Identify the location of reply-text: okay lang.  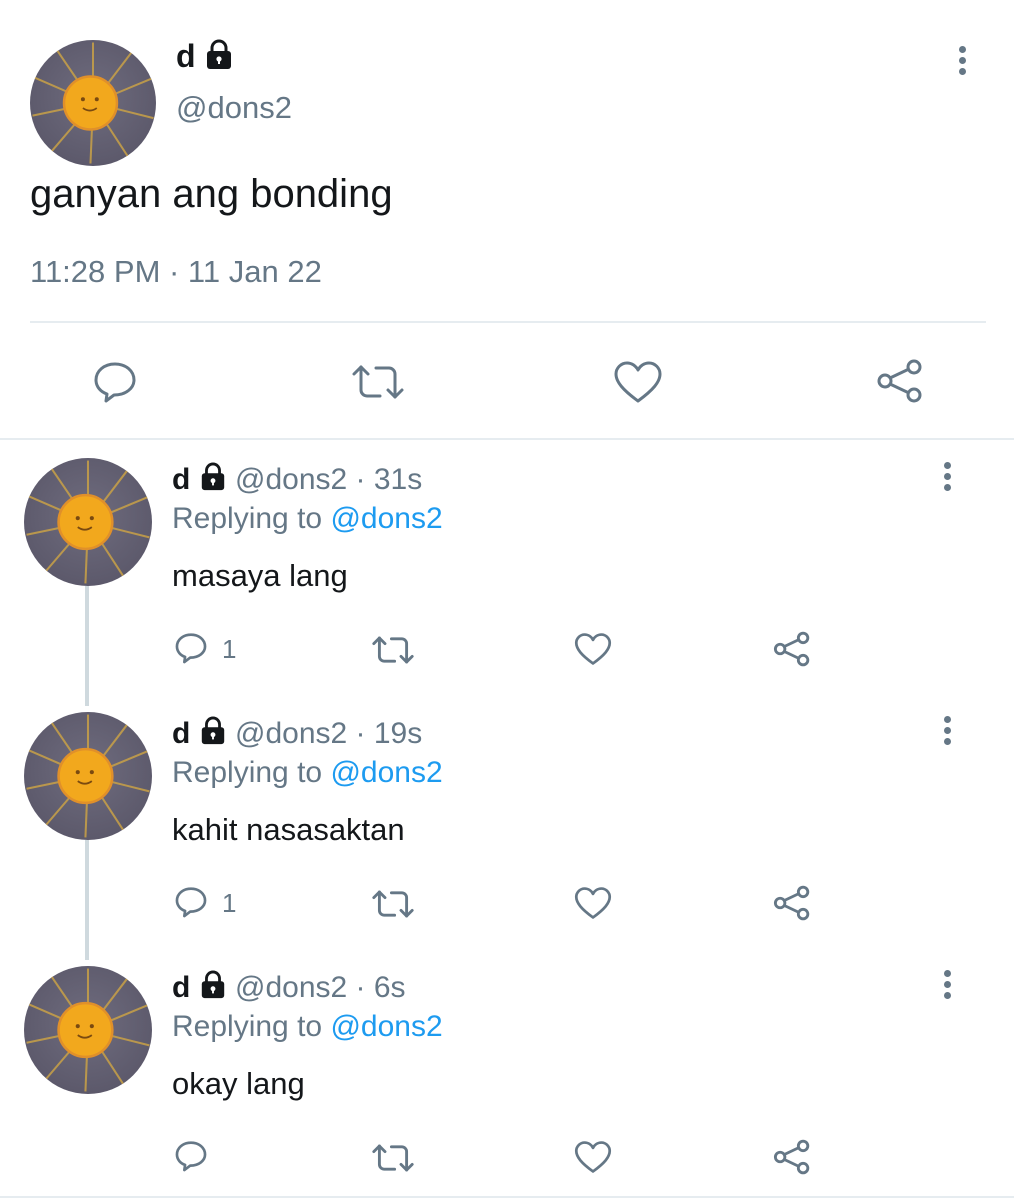
(238, 1083).